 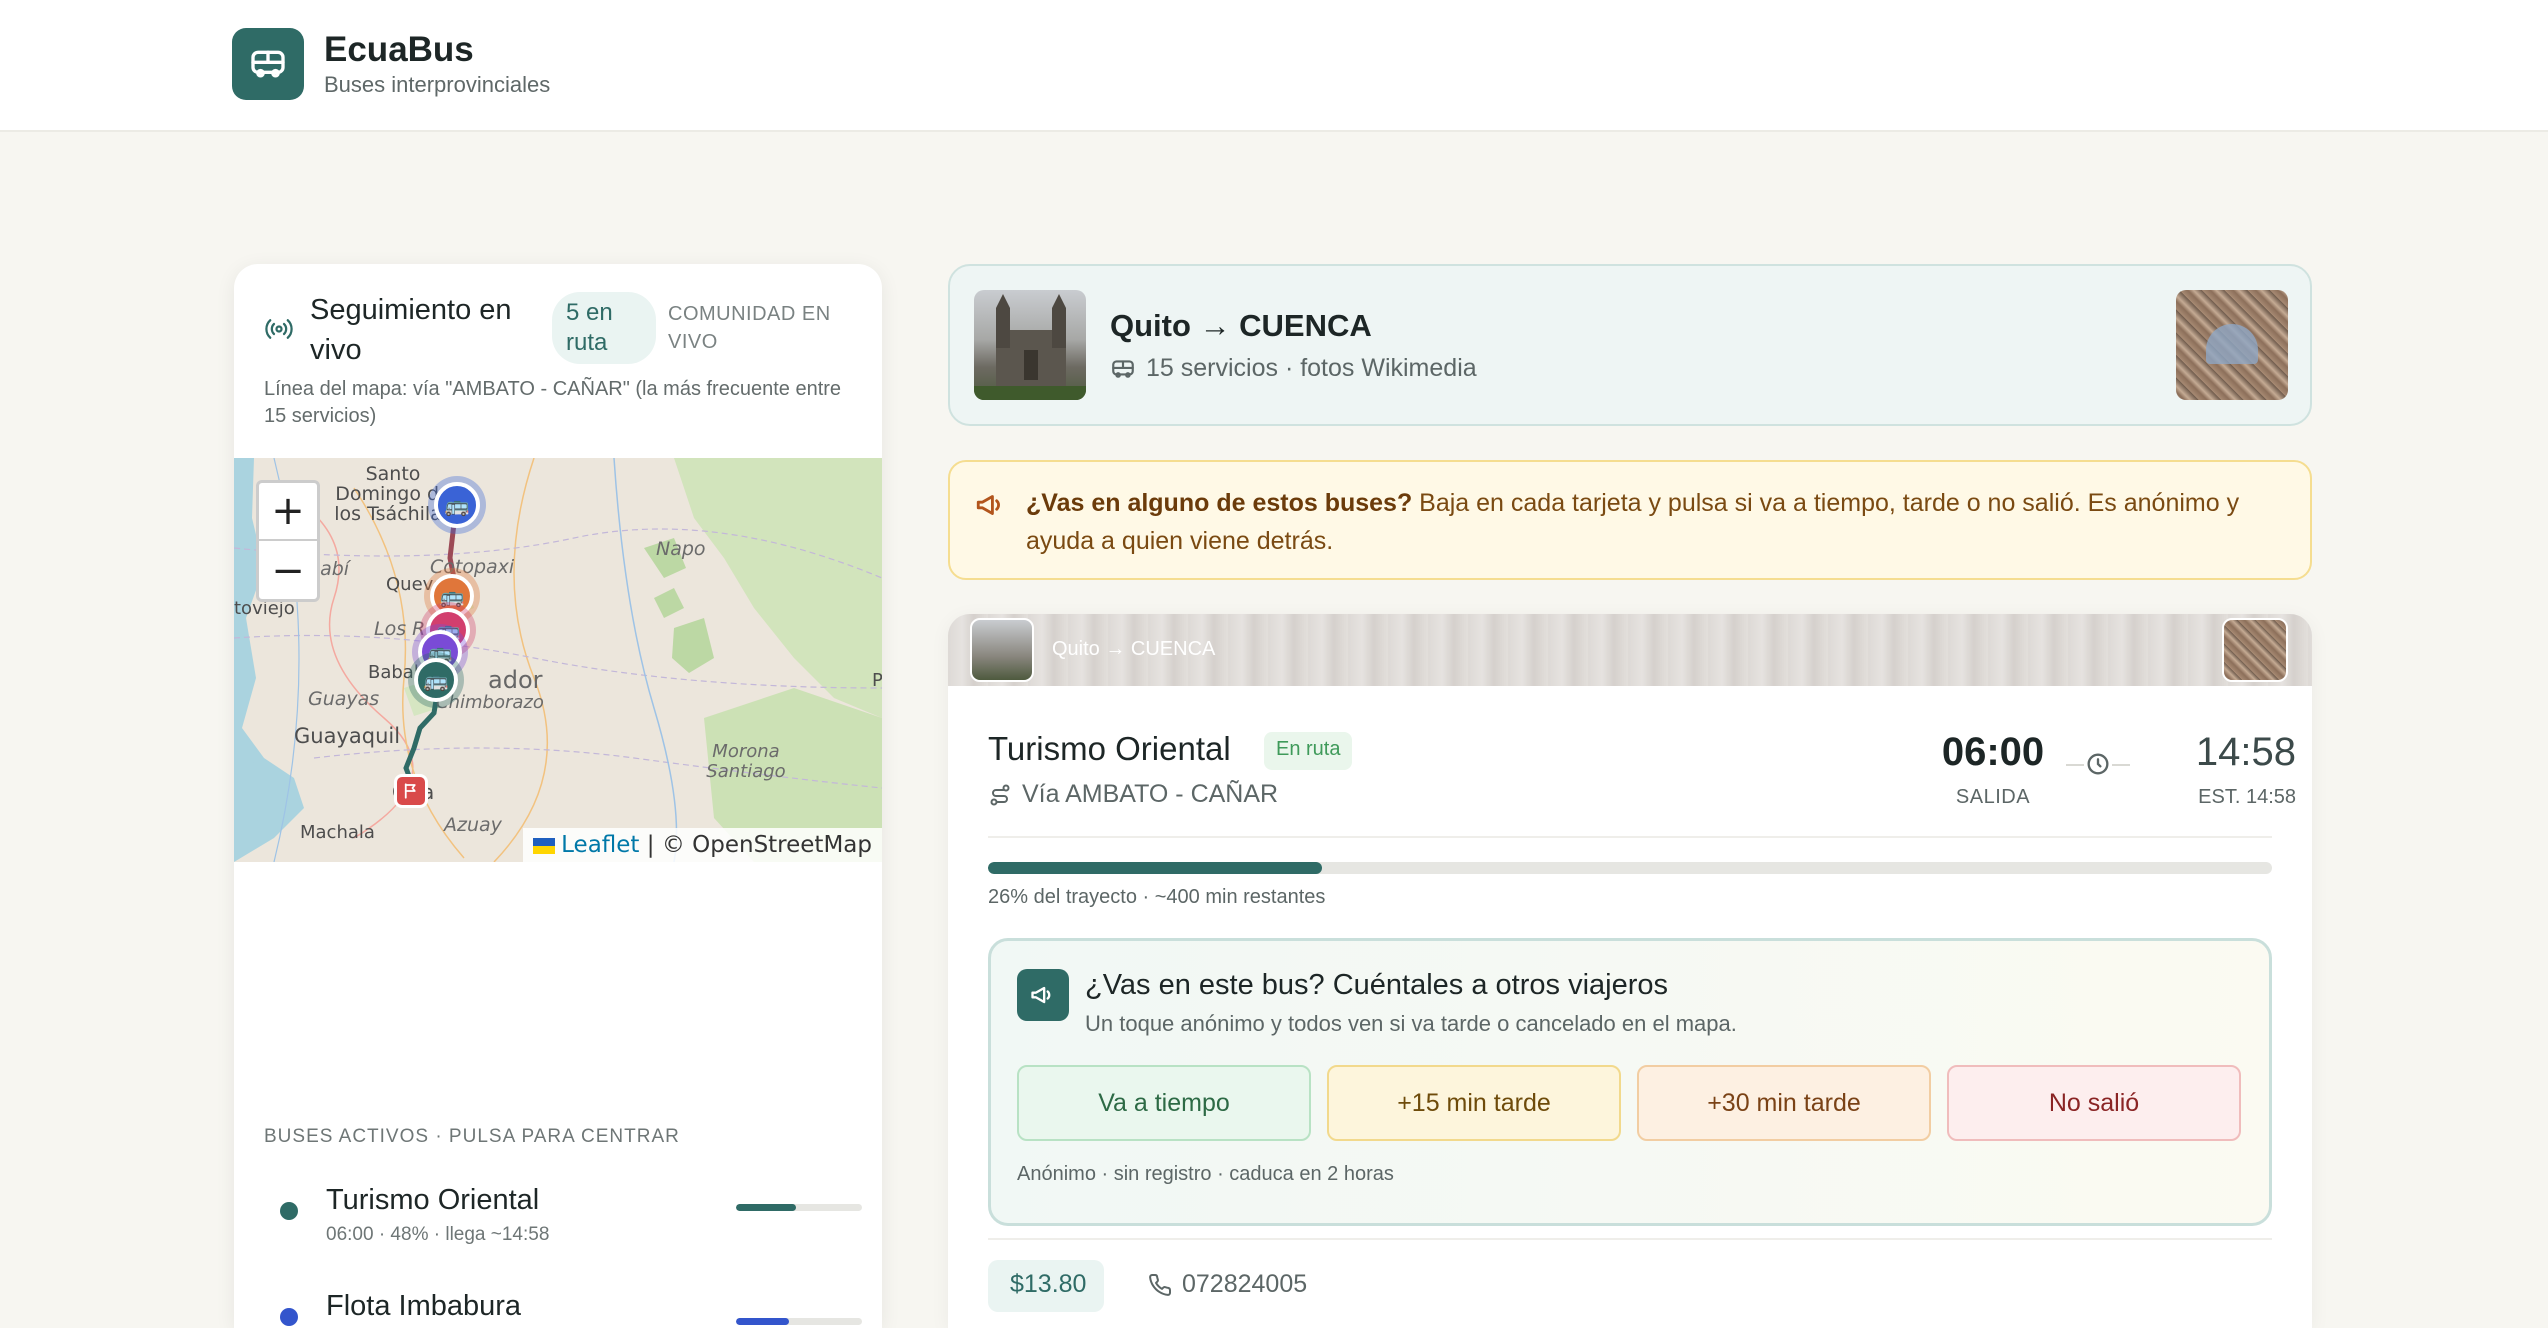 What do you see at coordinates (1993, 797) in the screenshot?
I see `departure-label: SALIDA` at bounding box center [1993, 797].